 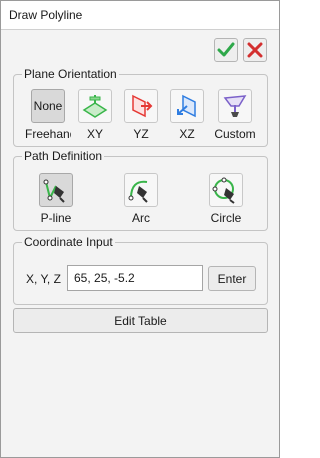 I want to click on arc-pen-icon, so click(x=138, y=191).